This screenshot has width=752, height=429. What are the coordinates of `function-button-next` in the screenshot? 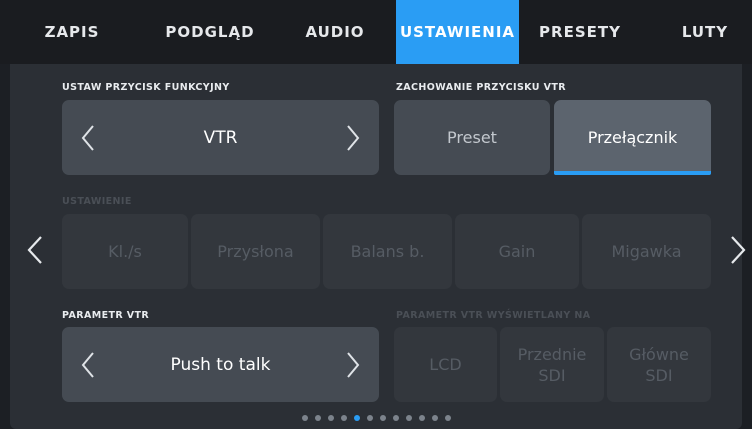 It's located at (353, 137).